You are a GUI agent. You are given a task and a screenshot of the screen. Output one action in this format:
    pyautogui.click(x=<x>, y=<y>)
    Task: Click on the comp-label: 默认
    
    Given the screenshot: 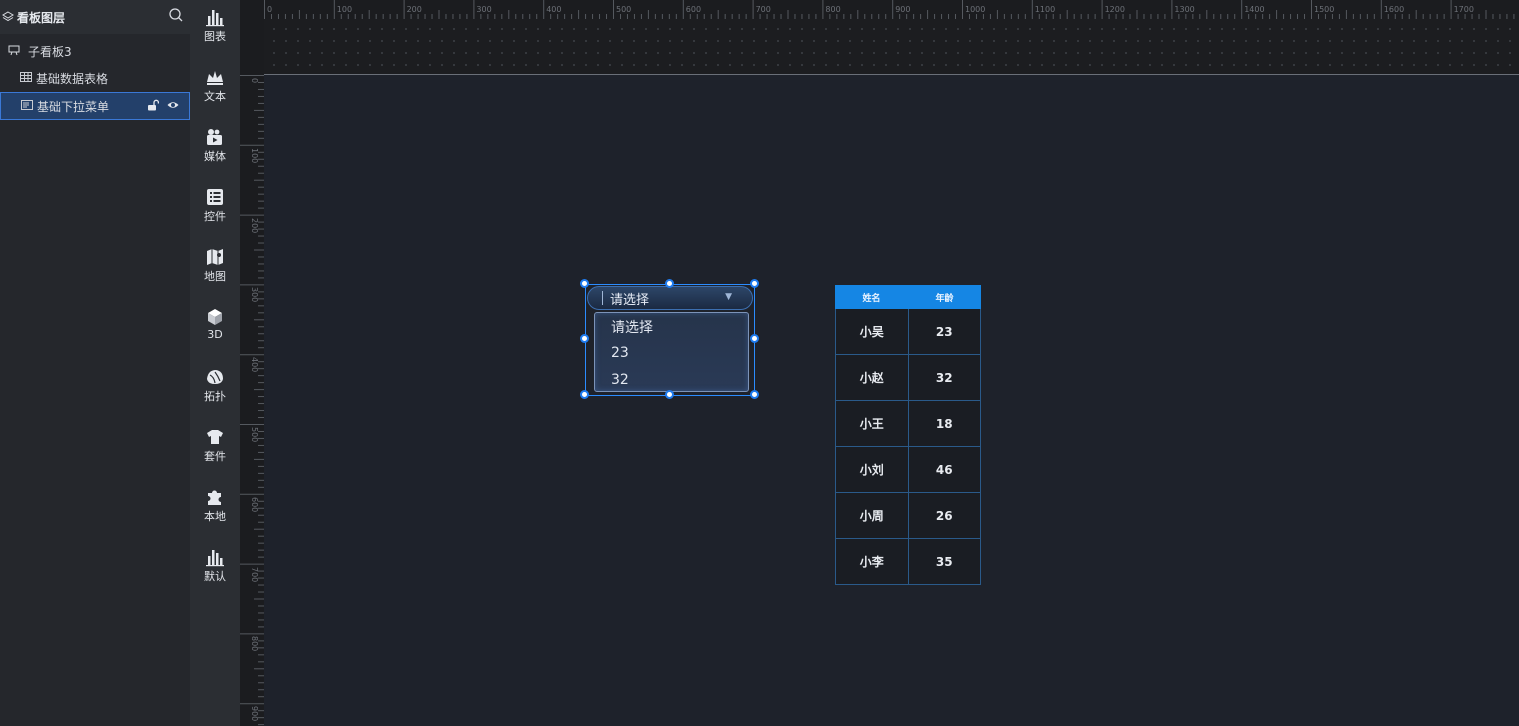 What is the action you would take?
    pyautogui.click(x=215, y=576)
    